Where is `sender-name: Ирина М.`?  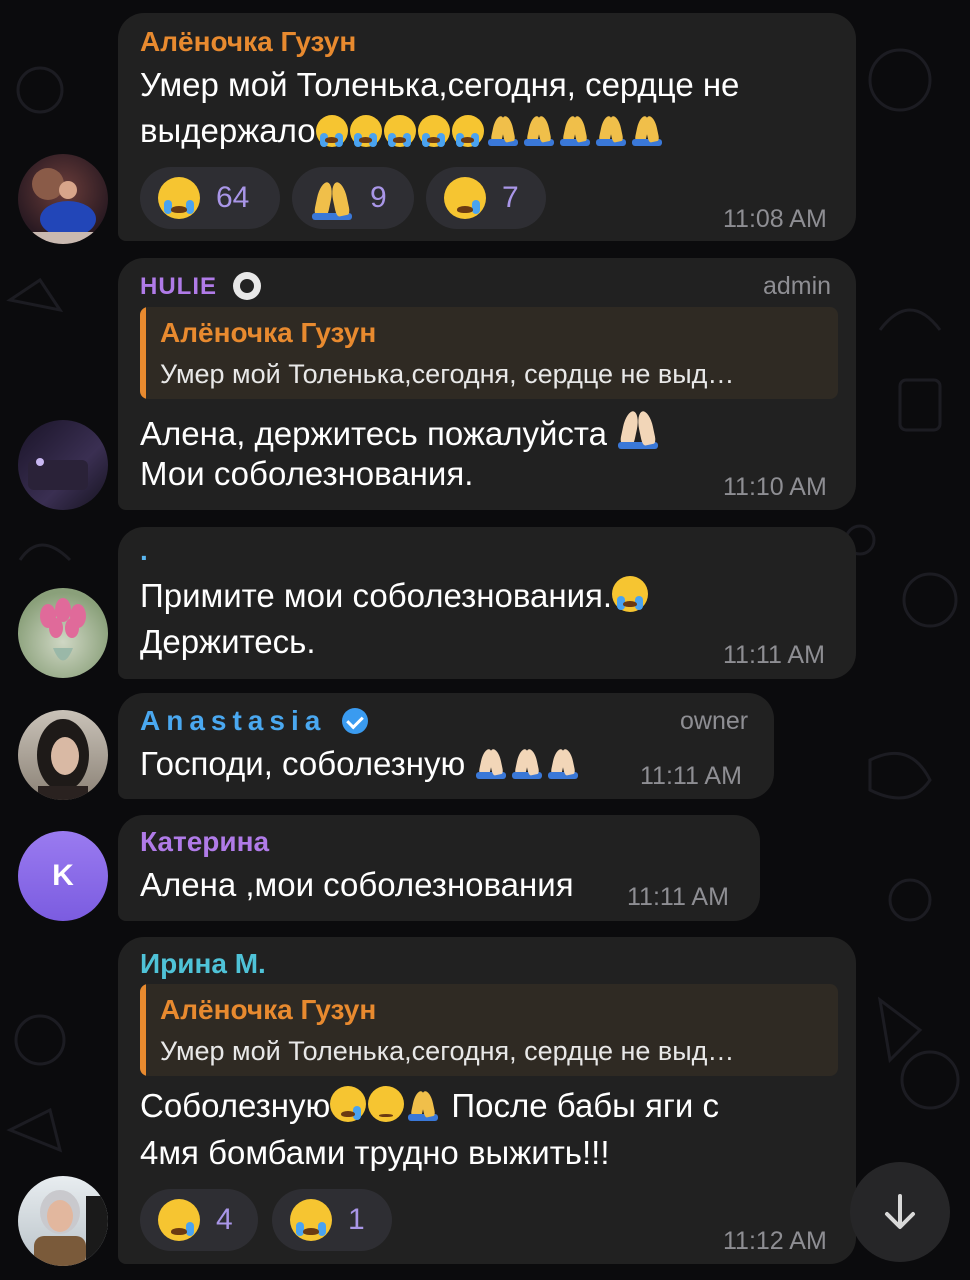 sender-name: Ирина М. is located at coordinates (203, 964).